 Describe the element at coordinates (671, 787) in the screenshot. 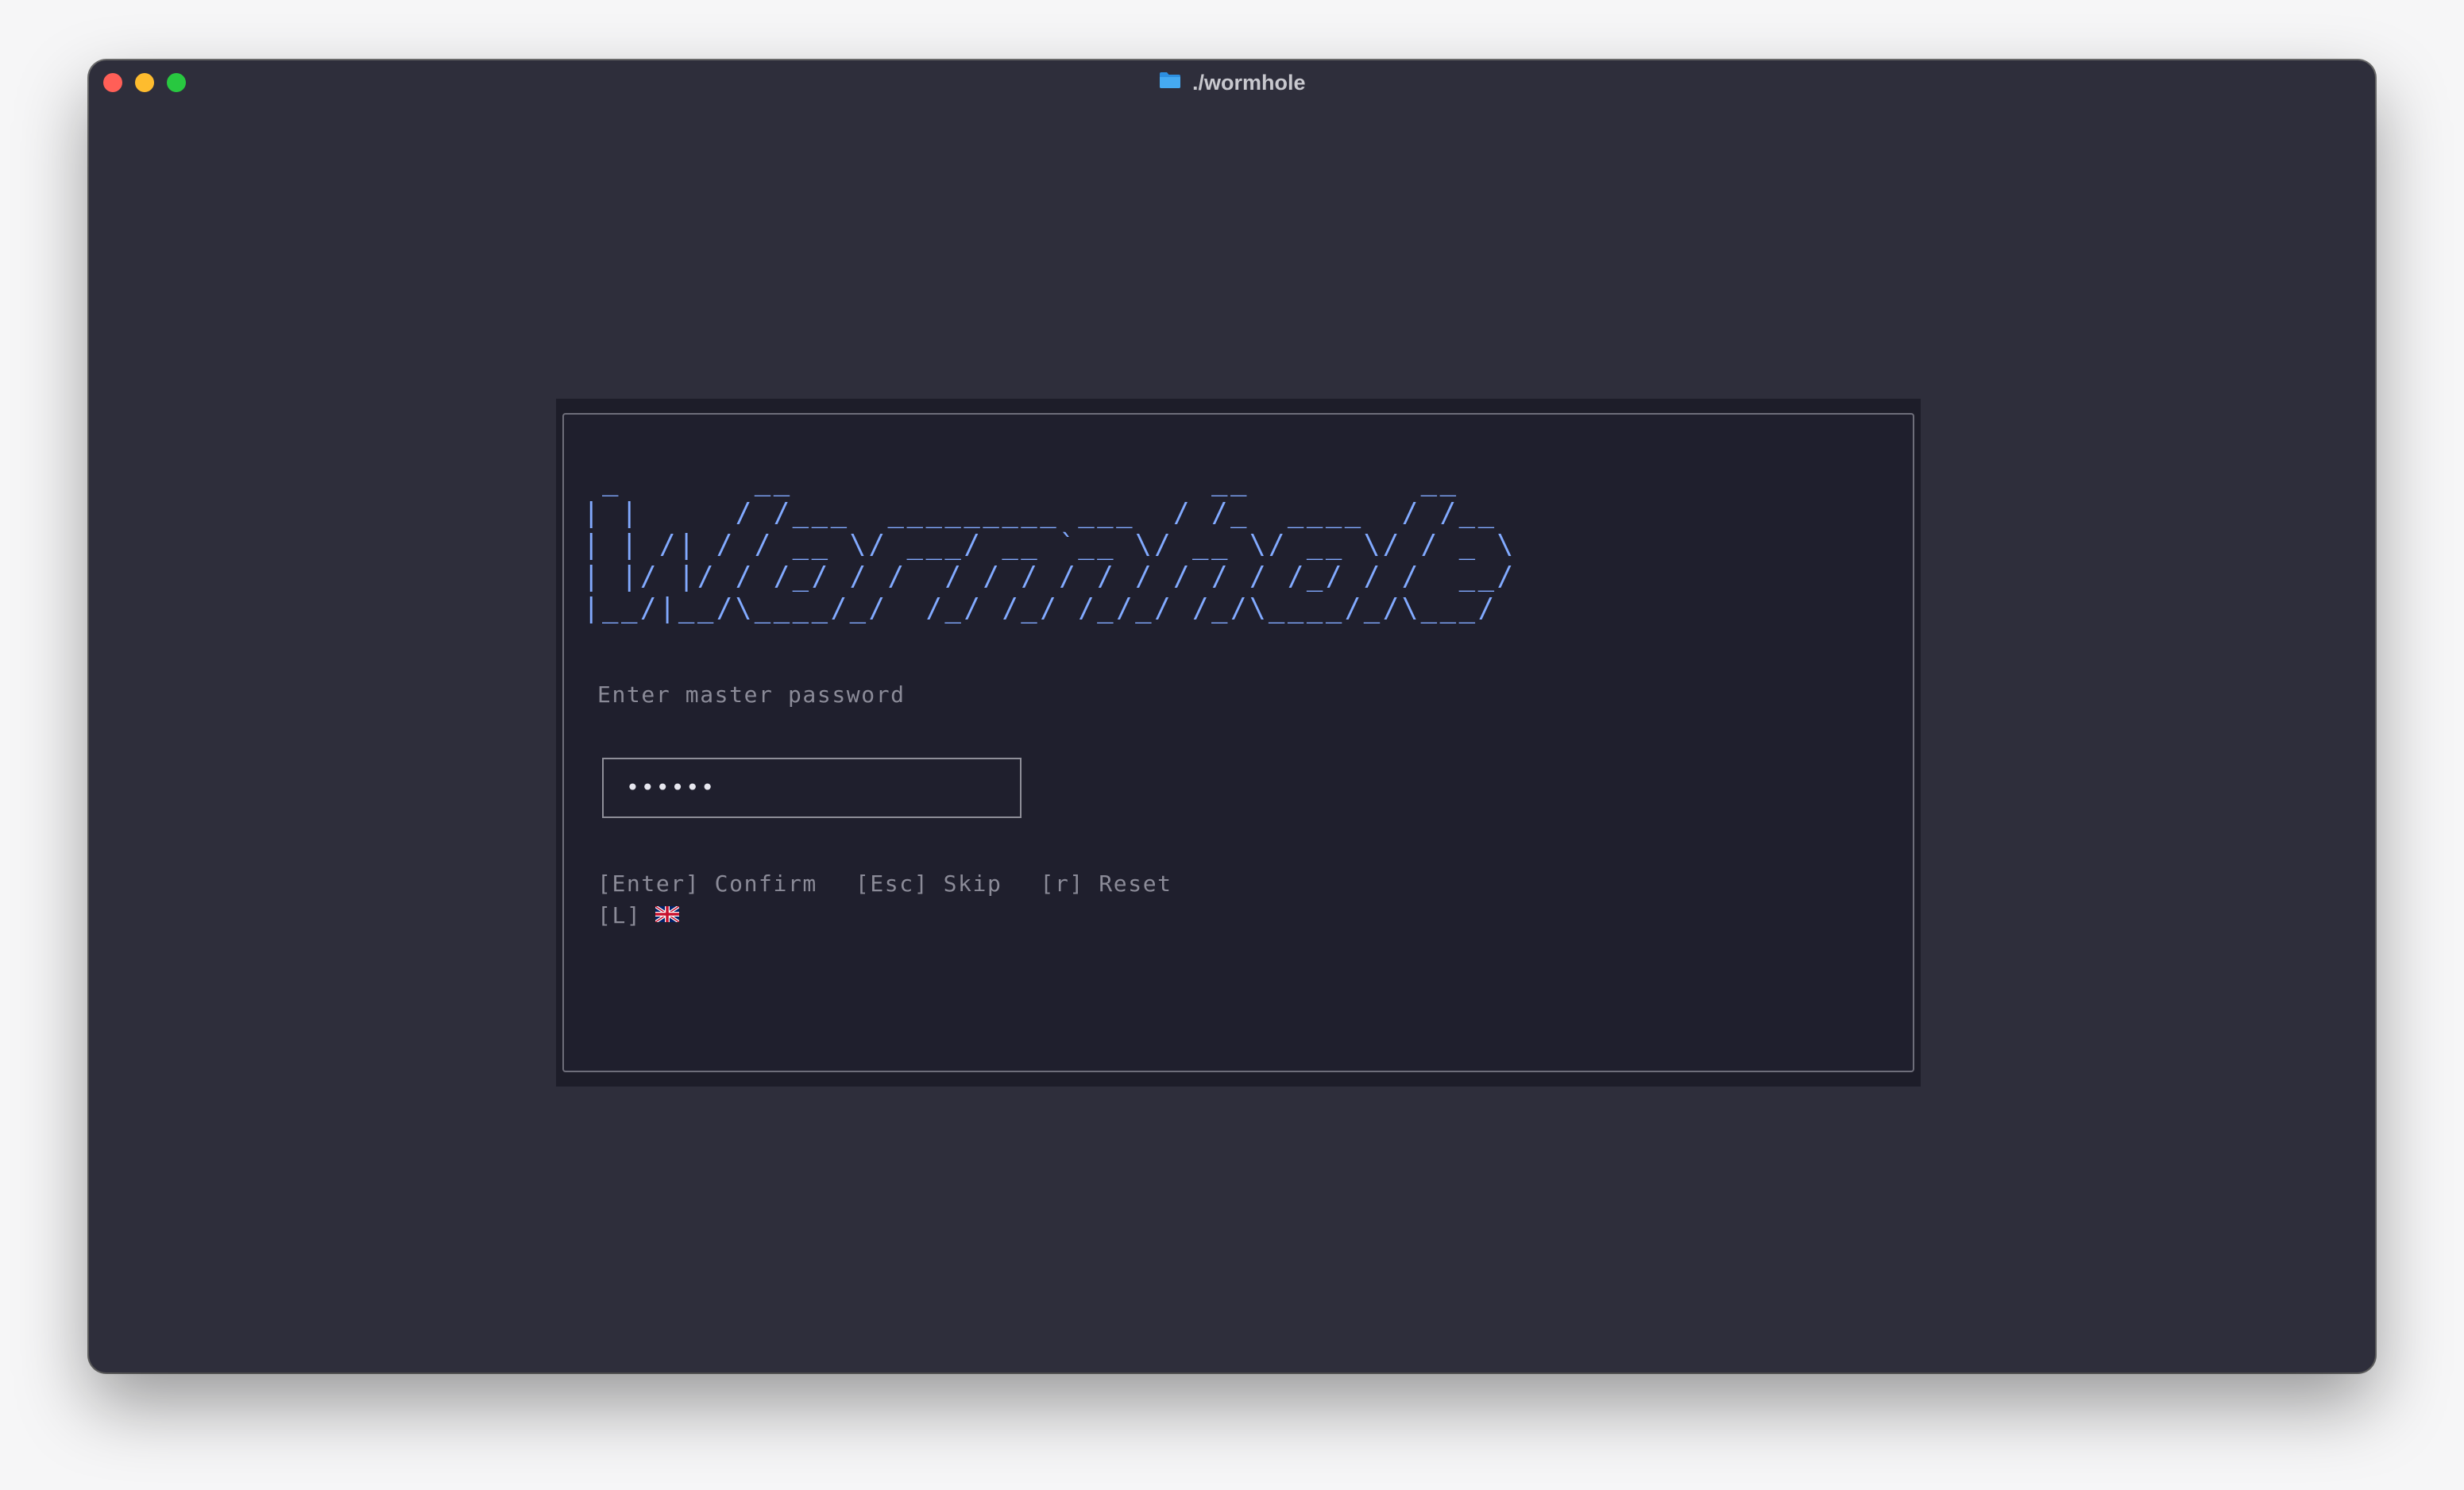

I see `password-masked-value: ••••••` at that location.